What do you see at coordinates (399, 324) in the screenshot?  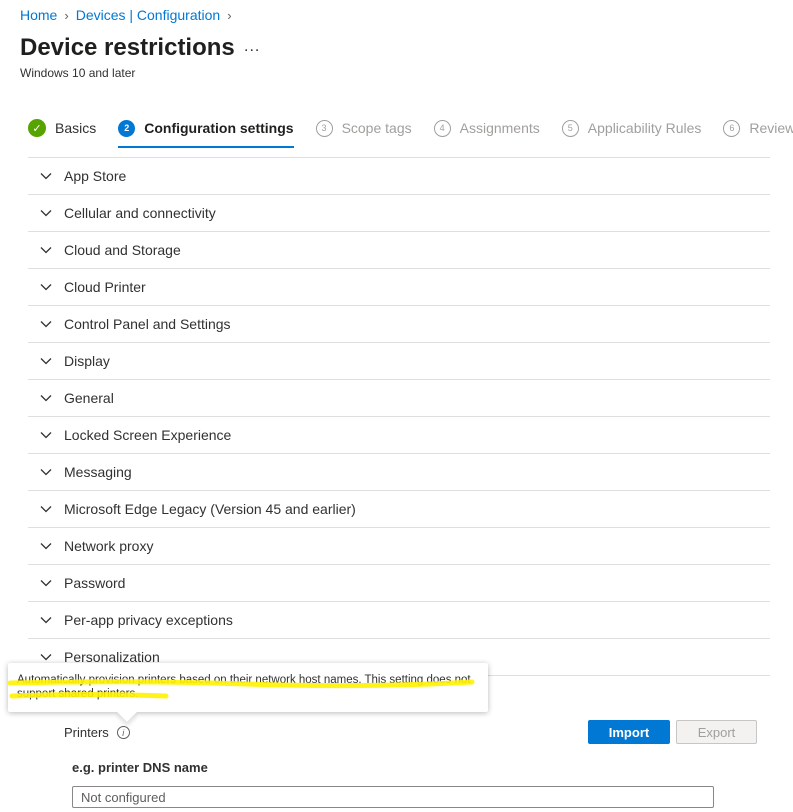 I see `accordion-item-control-panel-and-settings: Control Panel and Settings` at bounding box center [399, 324].